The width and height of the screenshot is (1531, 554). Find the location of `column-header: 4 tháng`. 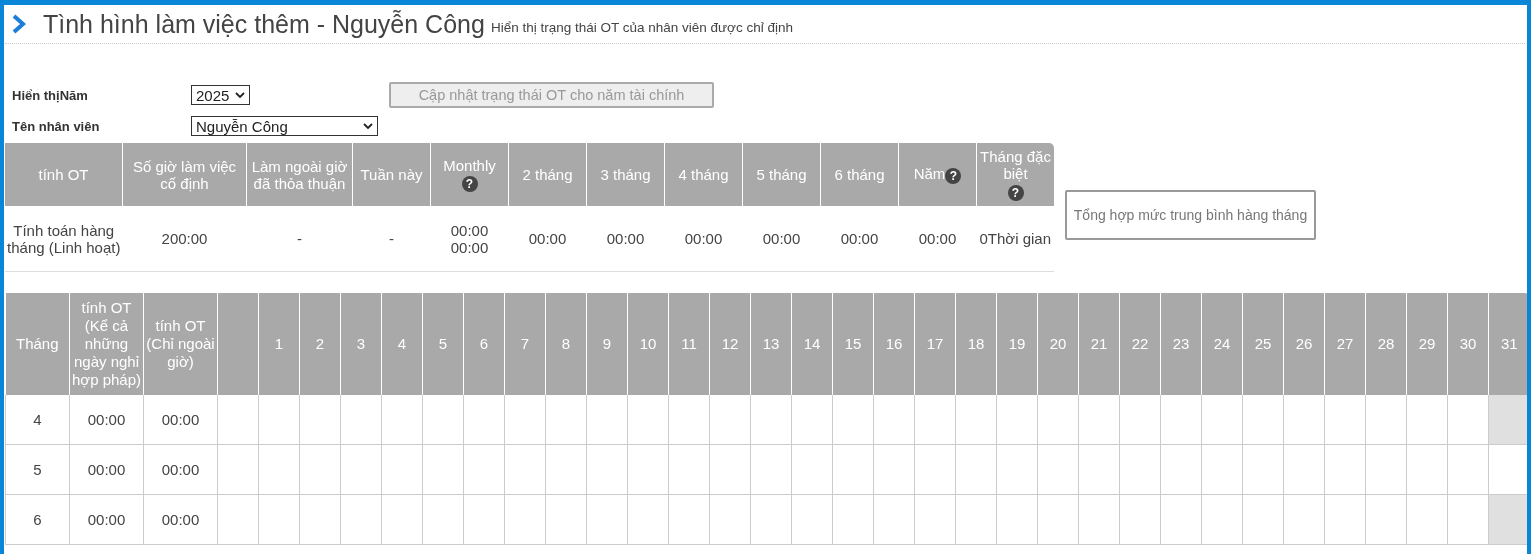

column-header: 4 tháng is located at coordinates (703, 174).